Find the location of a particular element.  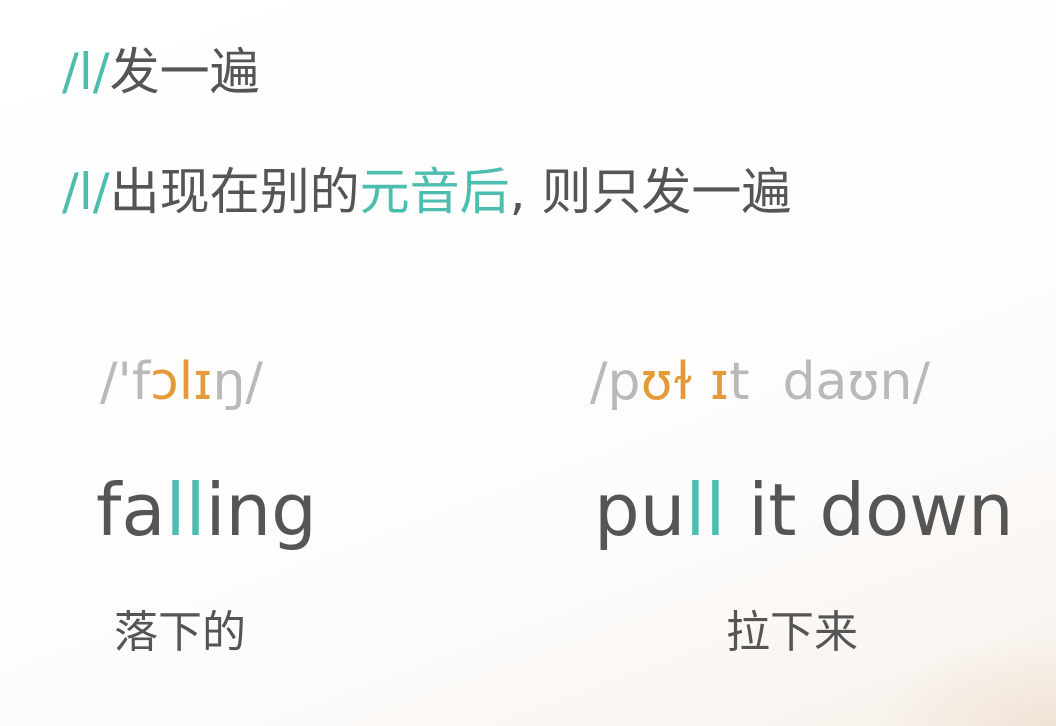

ipa-1-part-b: ɔlɪ is located at coordinates (181, 382).